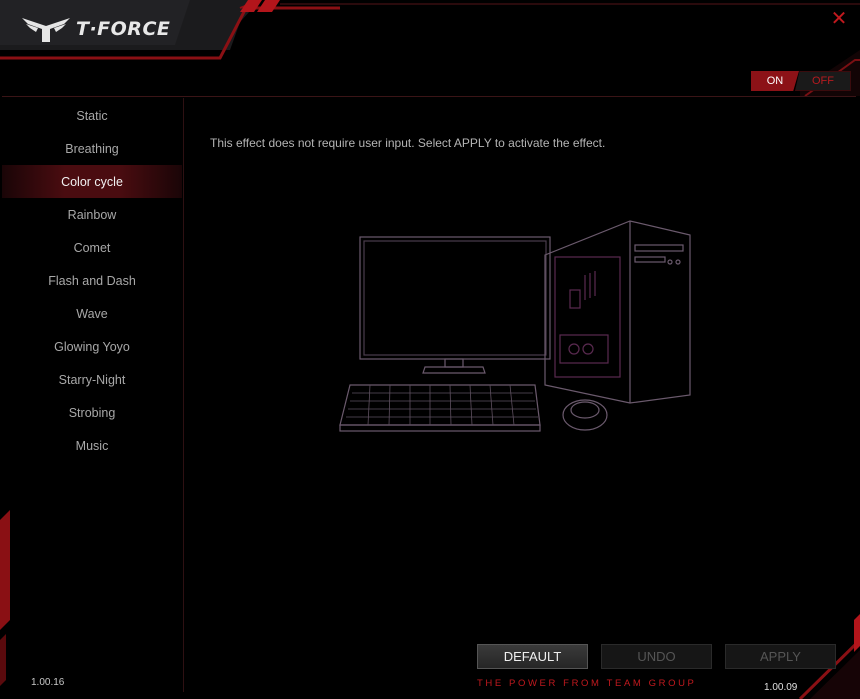  Describe the element at coordinates (781, 687) in the screenshot. I see `firmware-version: 1.00.09` at that location.